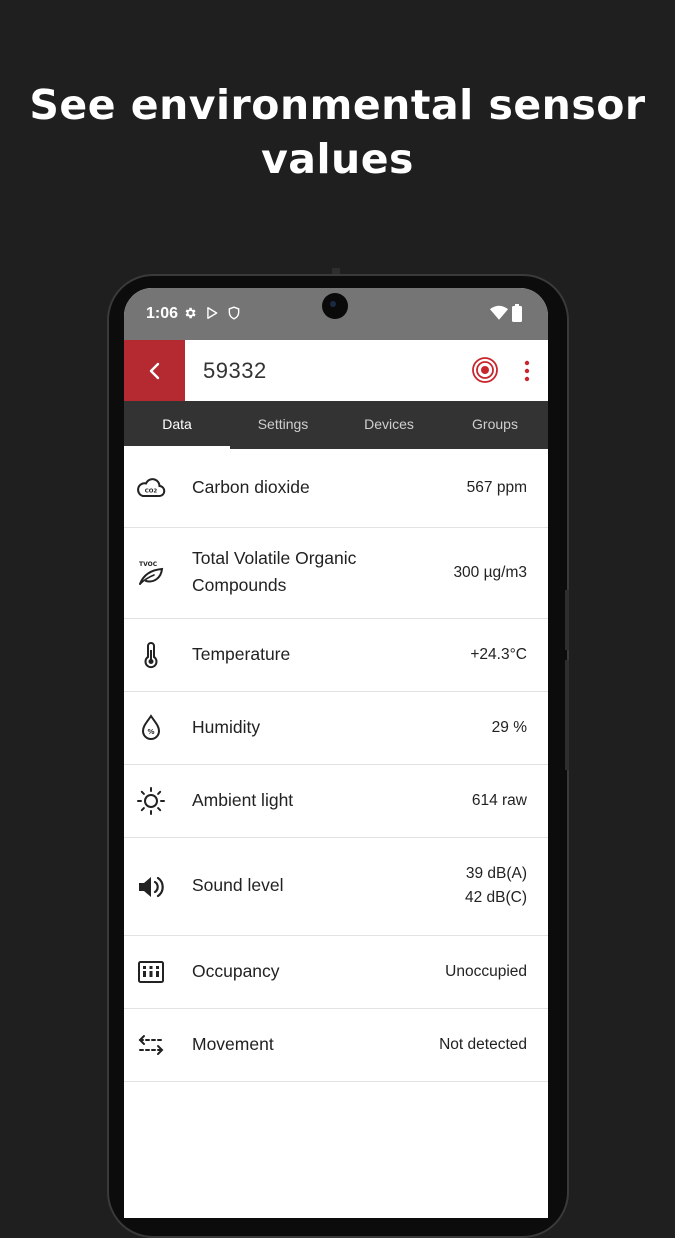 This screenshot has height=1238, width=675. What do you see at coordinates (151, 492) in the screenshot?
I see `svg-text: CO2` at bounding box center [151, 492].